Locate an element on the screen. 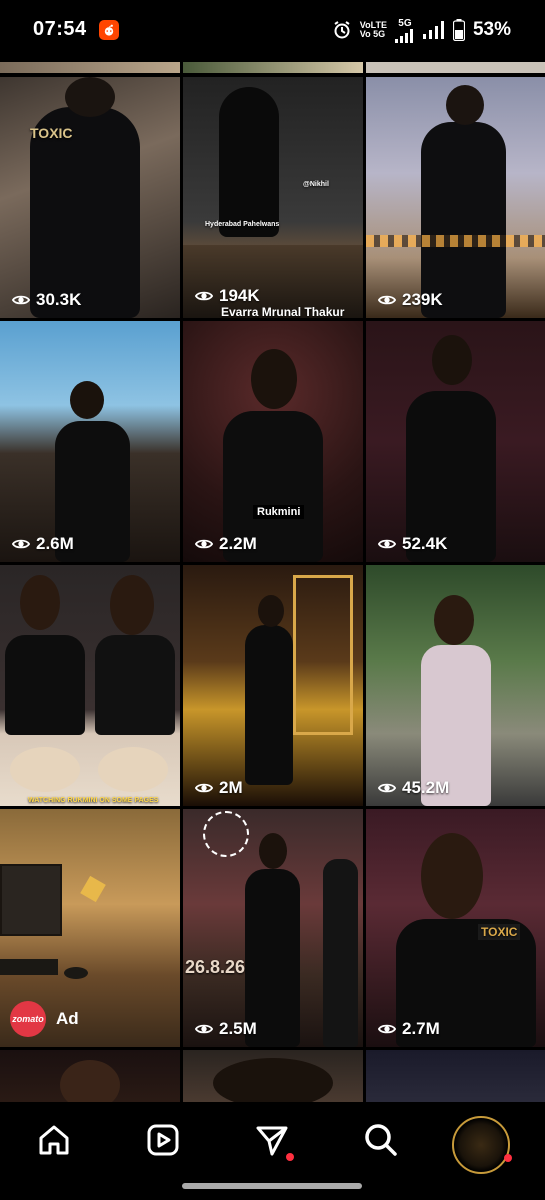 This screenshot has width=545, height=1200. alarm-icon is located at coordinates (342, 30).